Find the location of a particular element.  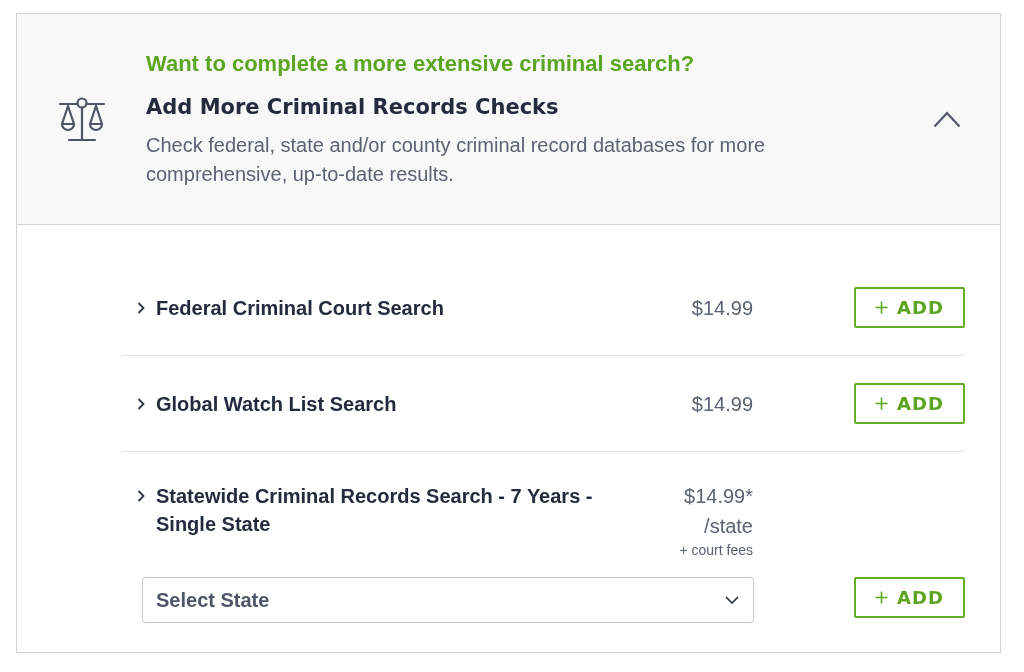

price: $14.99* is located at coordinates (718, 496).